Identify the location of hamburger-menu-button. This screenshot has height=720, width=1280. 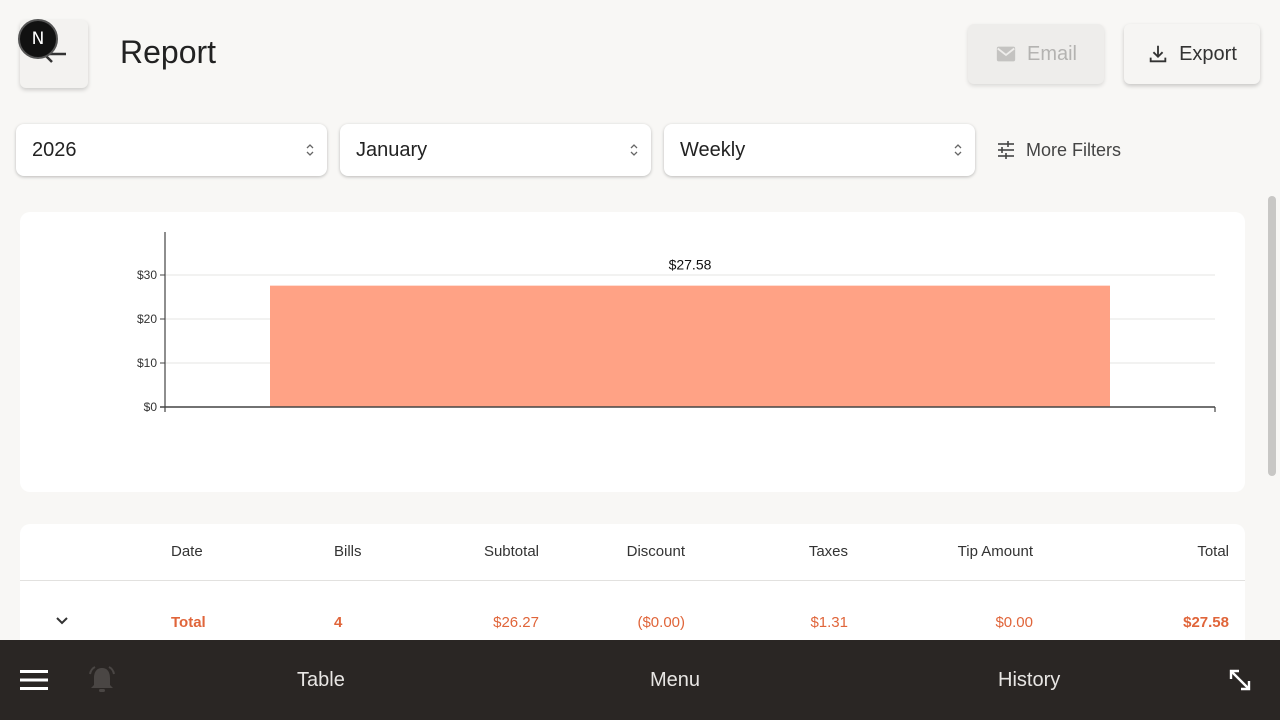
(34, 680).